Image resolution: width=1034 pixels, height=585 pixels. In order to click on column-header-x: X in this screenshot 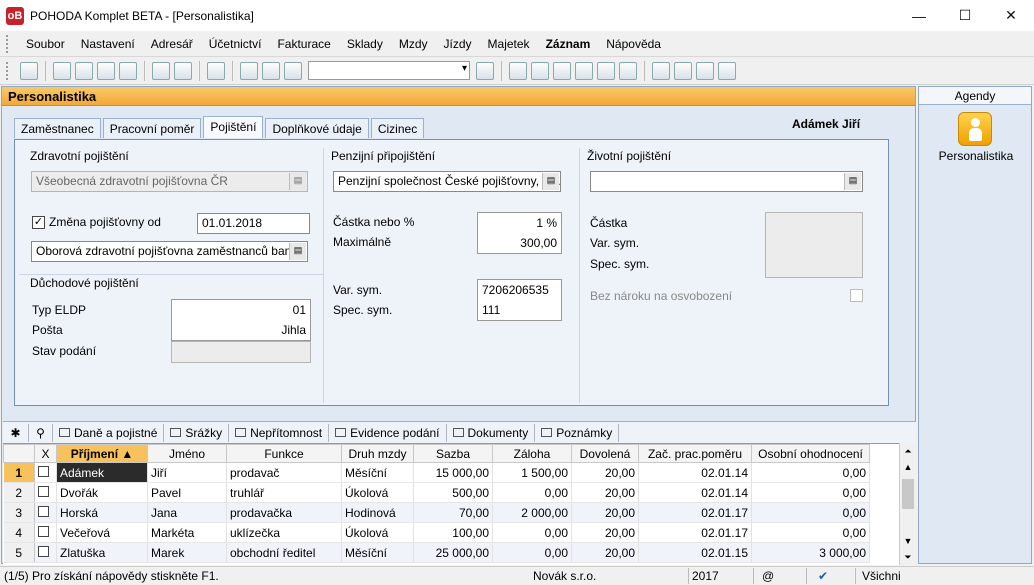, I will do `click(45, 453)`.